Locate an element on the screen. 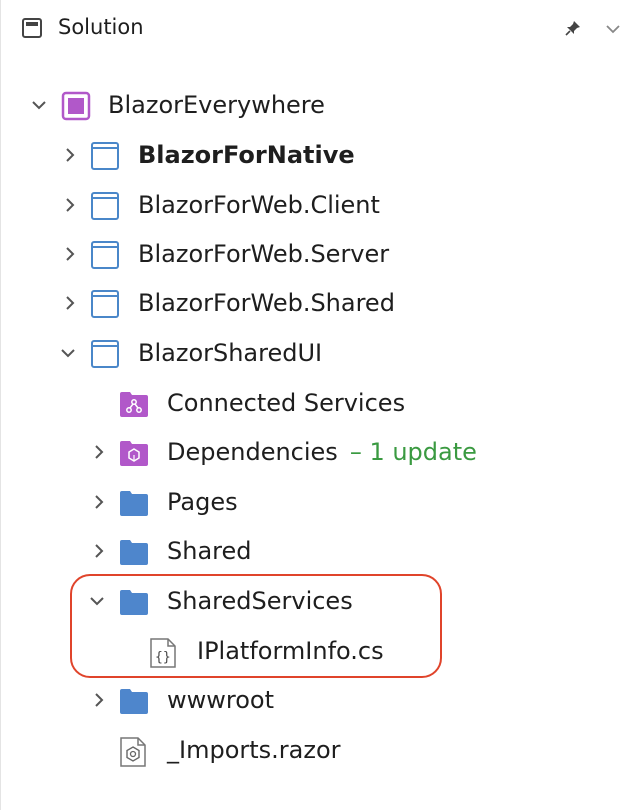 This screenshot has width=634, height=810. tree-item-label: BlazorSharedUI is located at coordinates (230, 353).